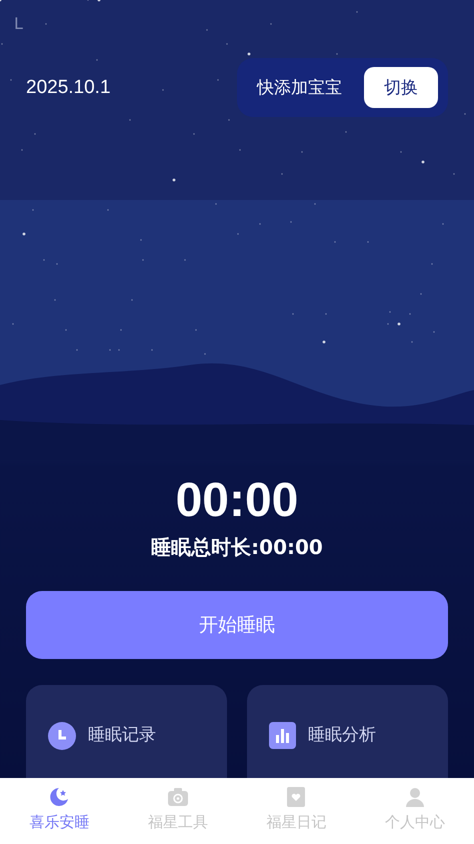  Describe the element at coordinates (68, 87) in the screenshot. I see `date-text: 2025.10.1` at that location.